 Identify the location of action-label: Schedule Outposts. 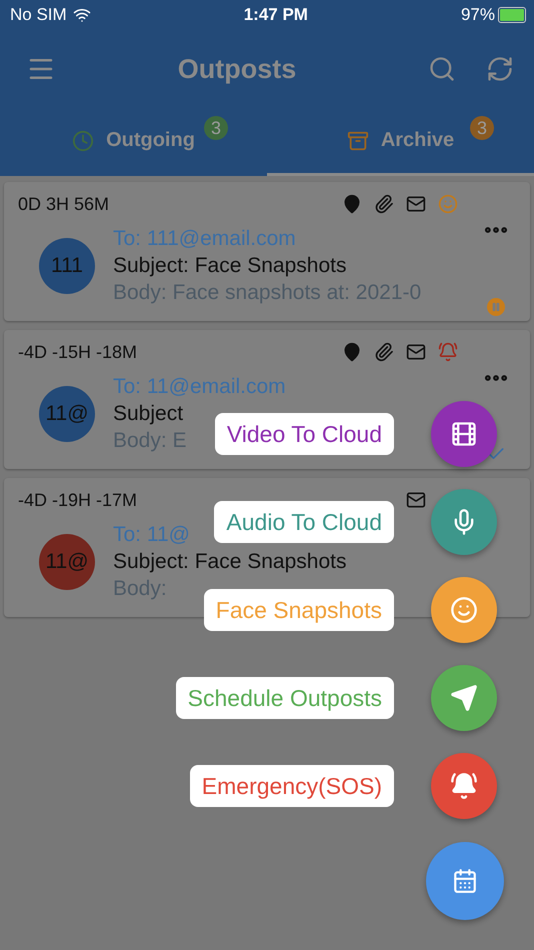
(285, 698).